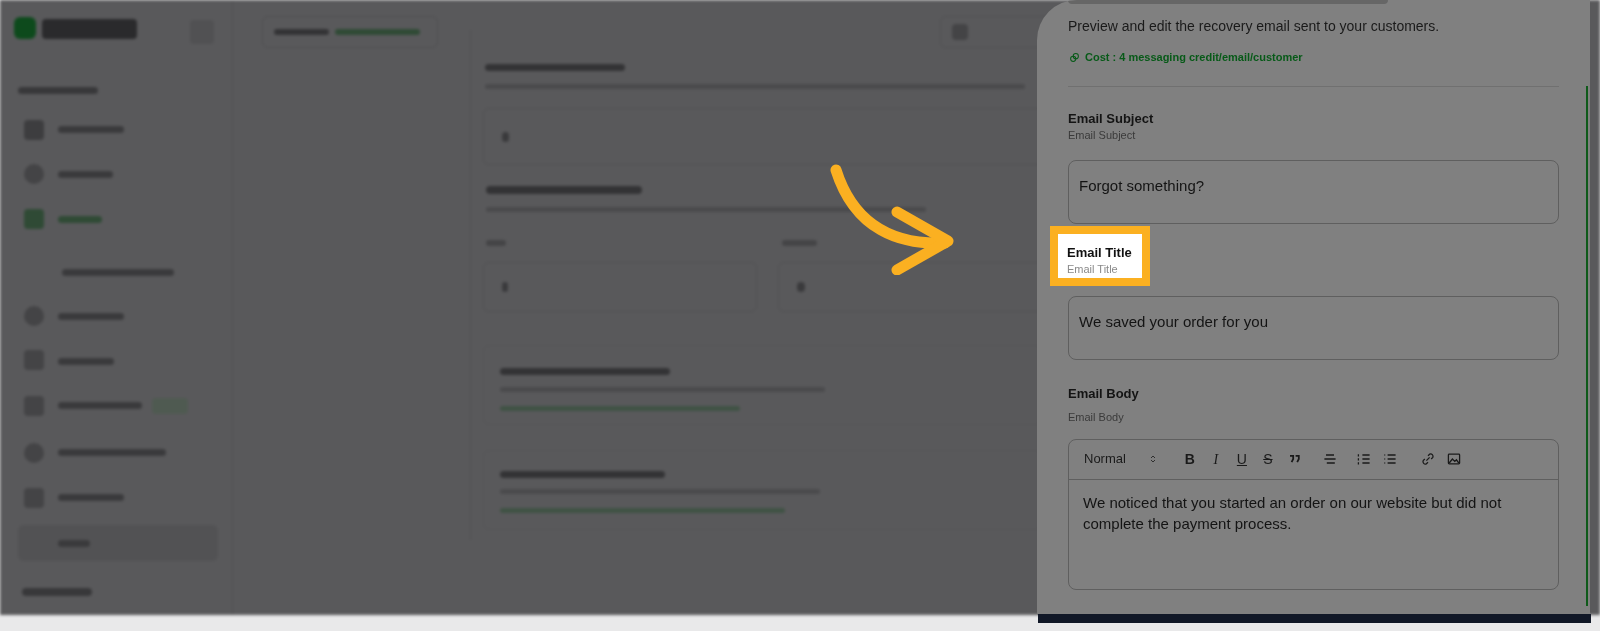 The image size is (1600, 631). What do you see at coordinates (1241, 459) in the screenshot?
I see `format-button: U` at bounding box center [1241, 459].